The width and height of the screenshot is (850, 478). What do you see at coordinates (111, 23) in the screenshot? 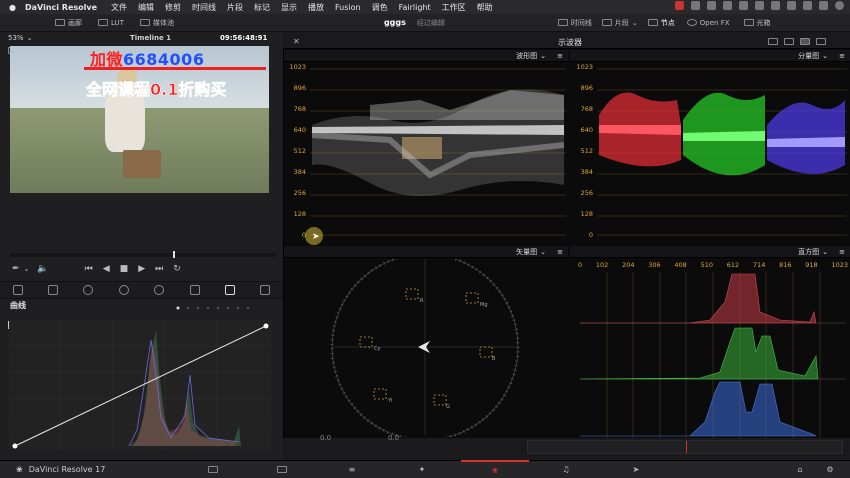
I see `lut-button: LUT` at bounding box center [111, 23].